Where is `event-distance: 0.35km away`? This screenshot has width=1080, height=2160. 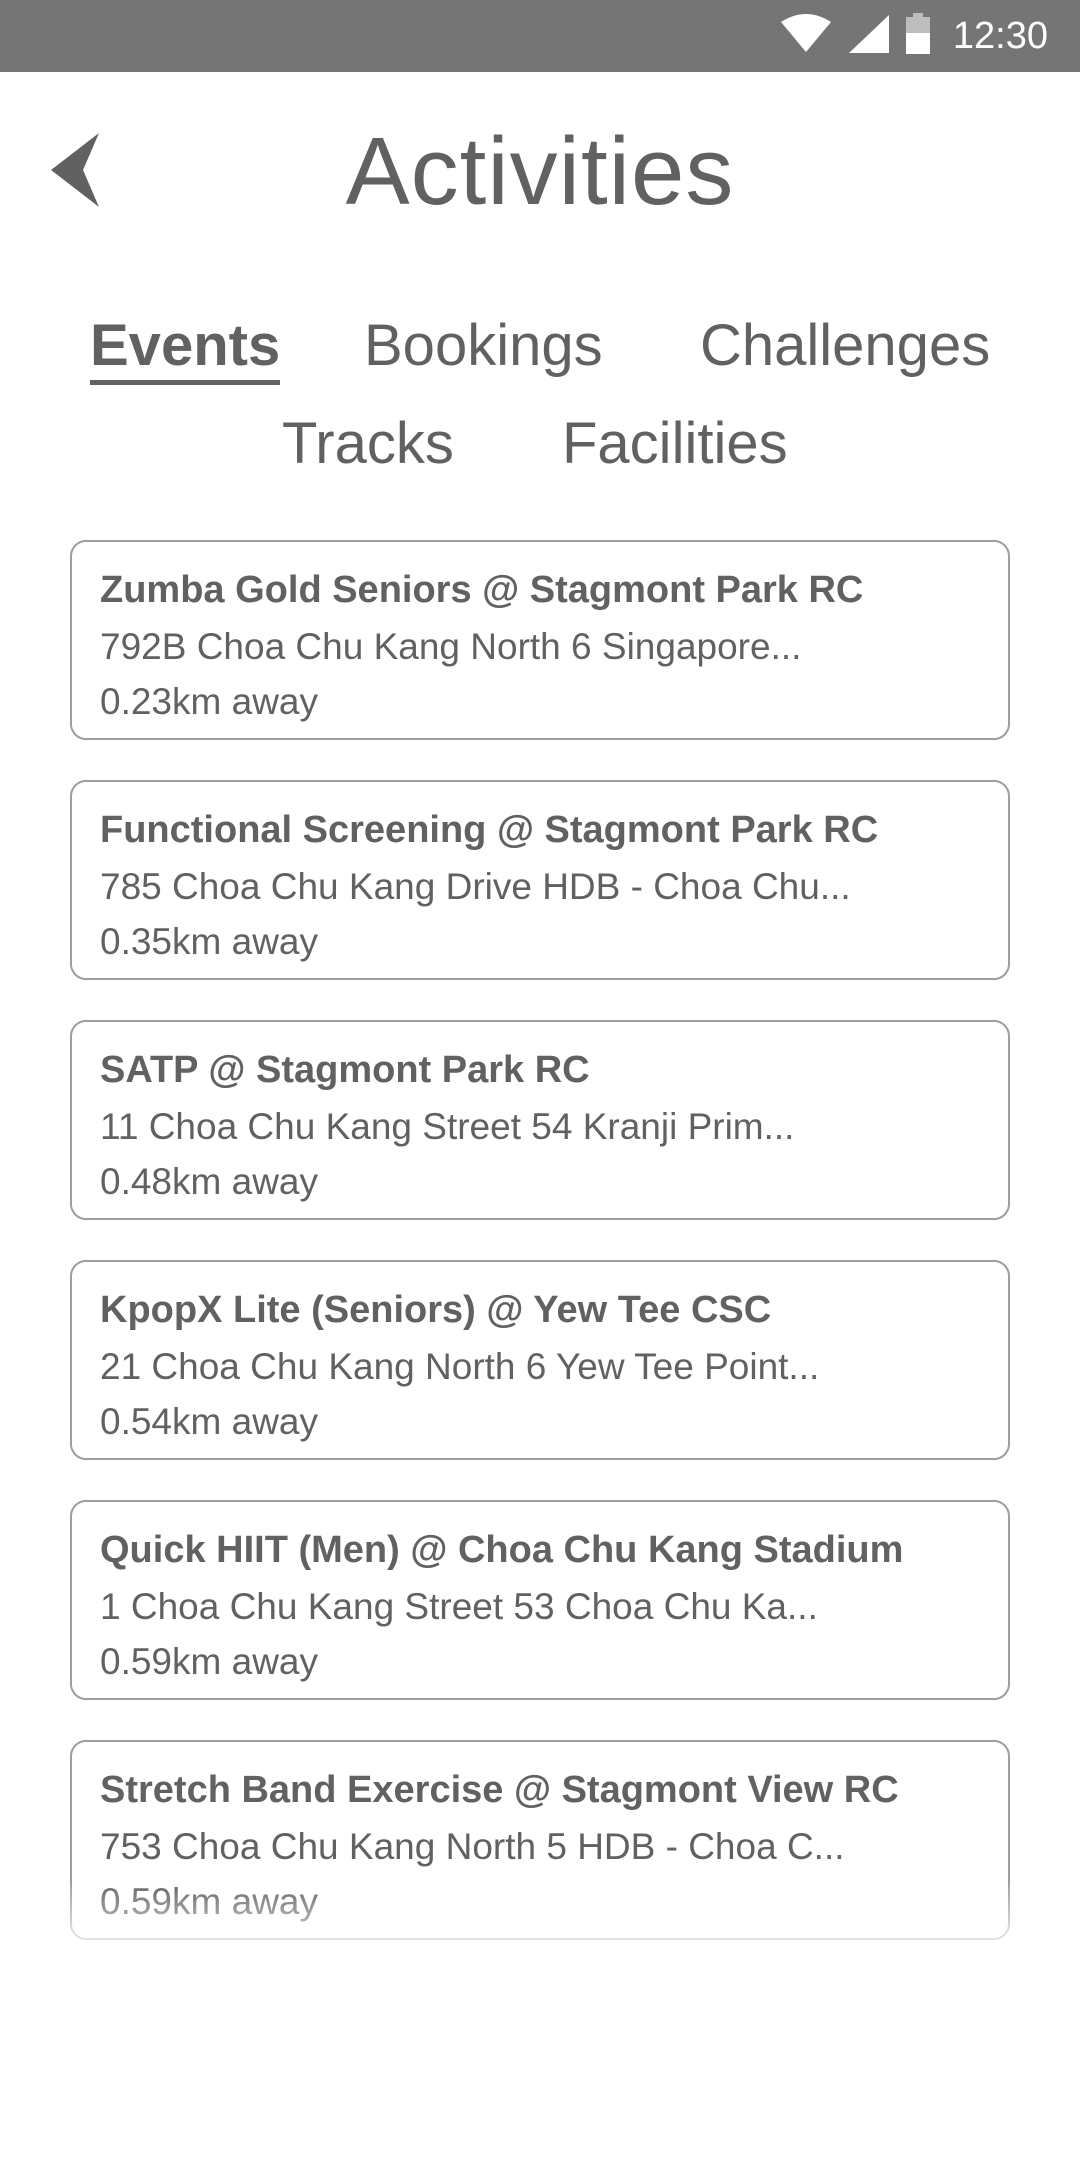
event-distance: 0.35km away is located at coordinates (209, 941).